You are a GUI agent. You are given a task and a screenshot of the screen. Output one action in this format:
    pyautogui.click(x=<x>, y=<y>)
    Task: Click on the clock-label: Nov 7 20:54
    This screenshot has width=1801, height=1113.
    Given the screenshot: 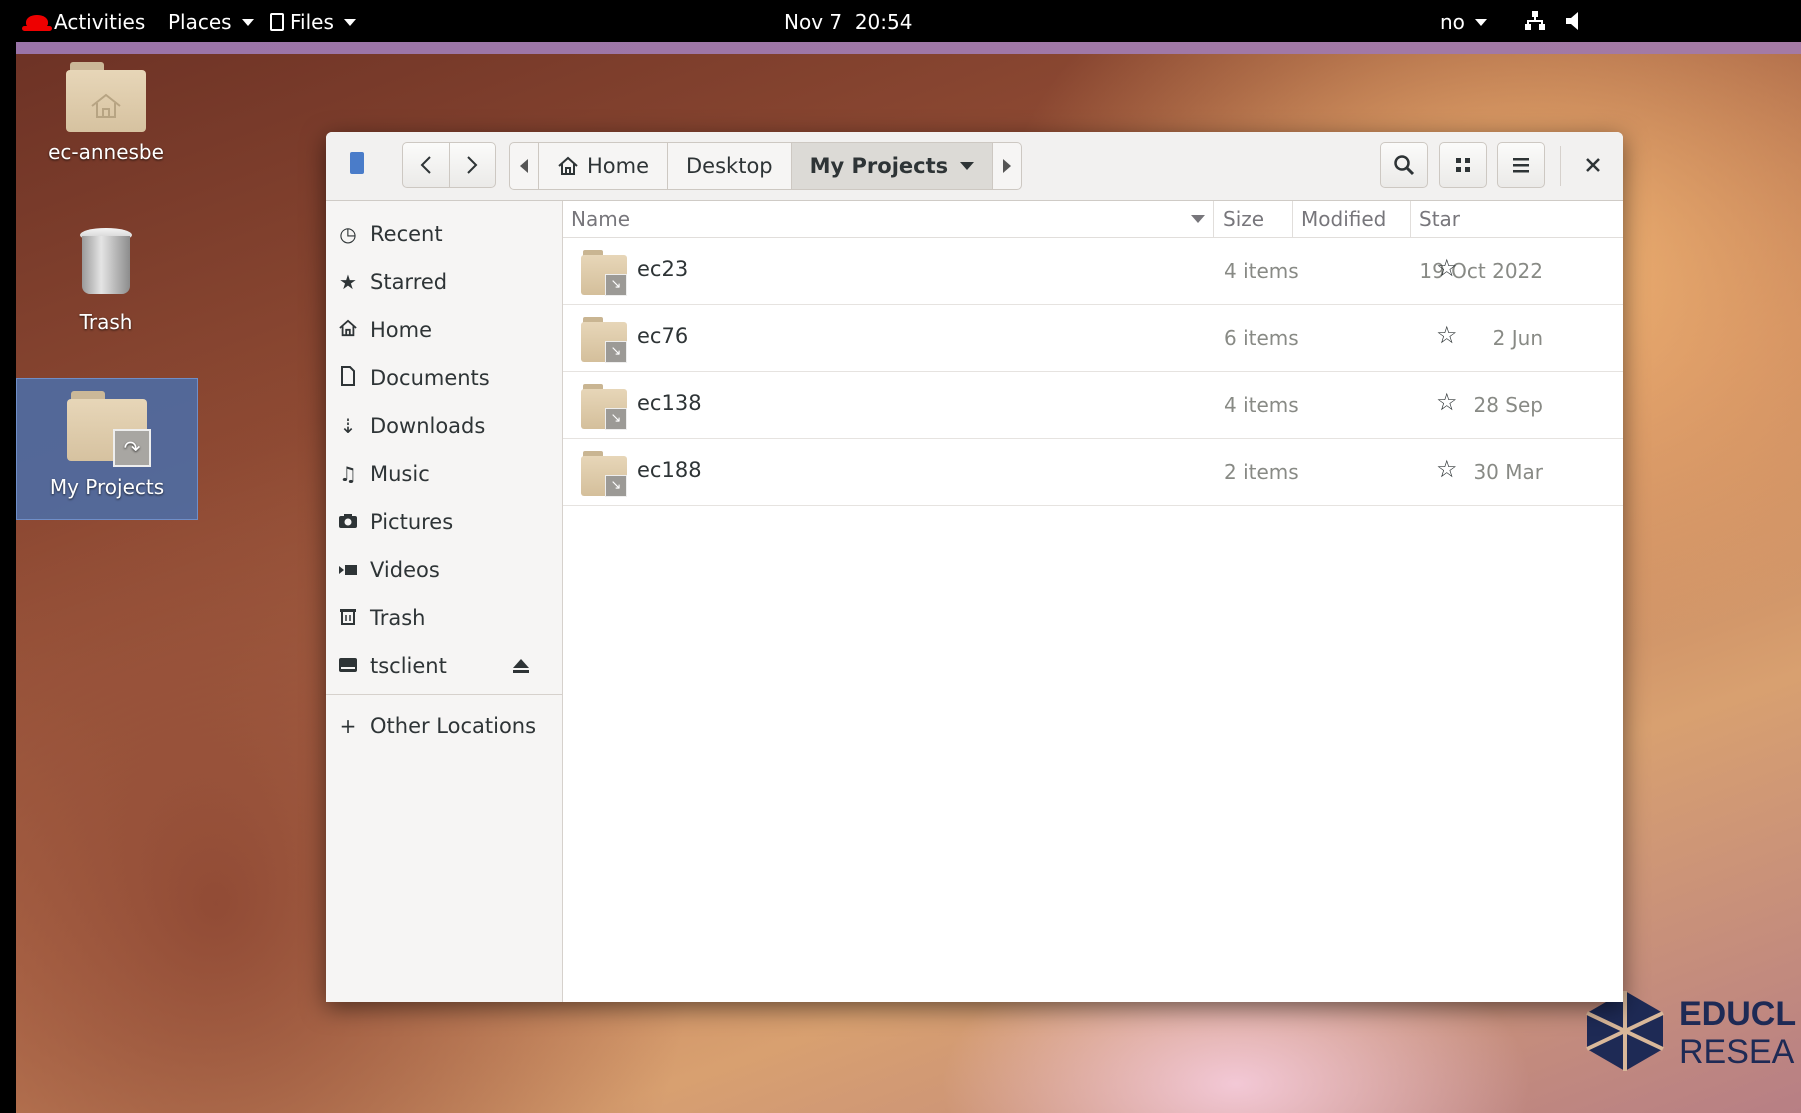 What is the action you would take?
    pyautogui.click(x=848, y=22)
    